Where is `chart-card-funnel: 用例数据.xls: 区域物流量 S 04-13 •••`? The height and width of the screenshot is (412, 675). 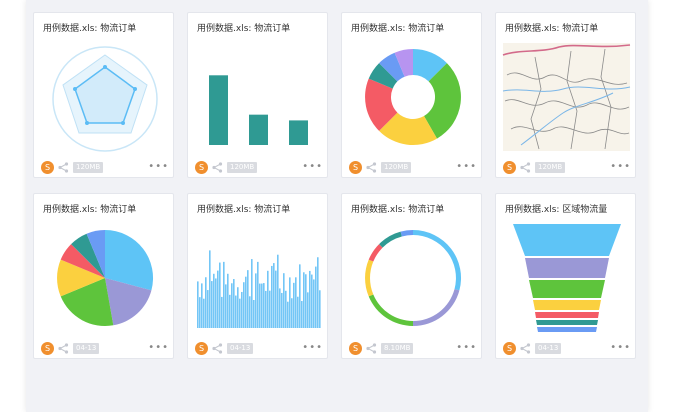 chart-card-funnel: 用例数据.xls: 区域物流量 S 04-13 ••• is located at coordinates (565, 276).